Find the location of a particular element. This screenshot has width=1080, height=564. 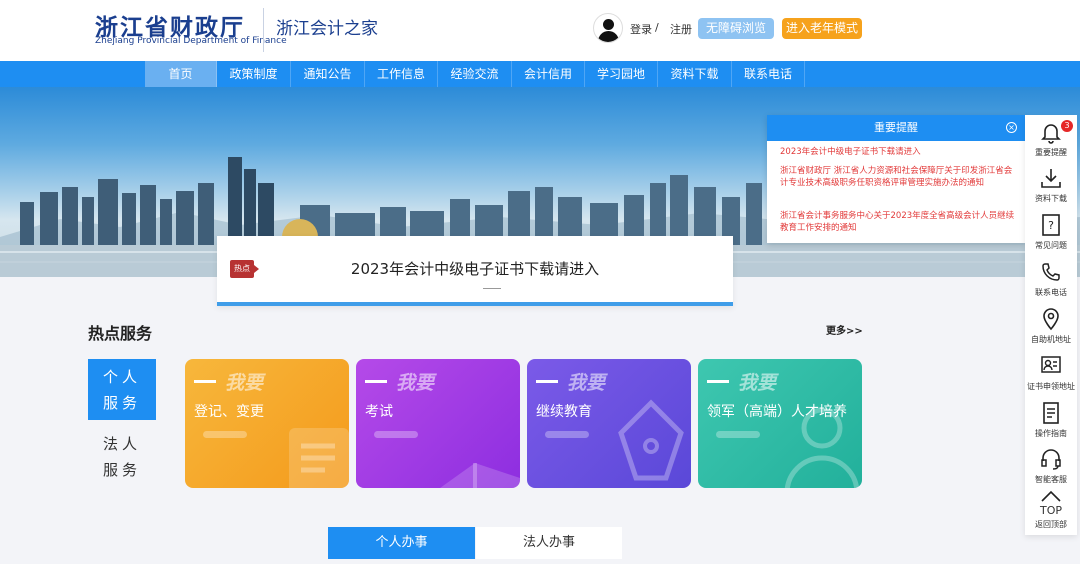

pen-nib-icon is located at coordinates (651, 440).